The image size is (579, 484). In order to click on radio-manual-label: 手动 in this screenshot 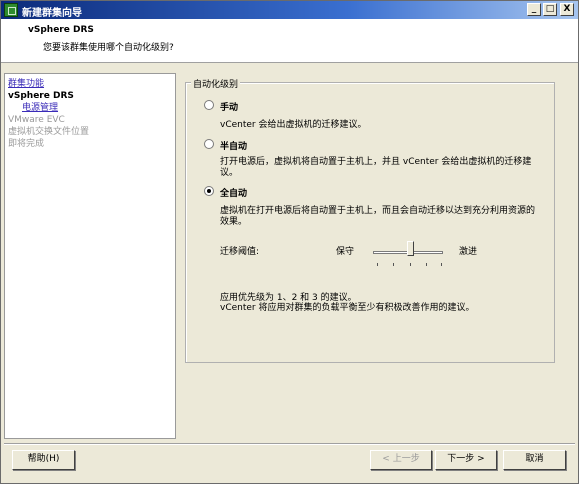, I will do `click(229, 106)`.